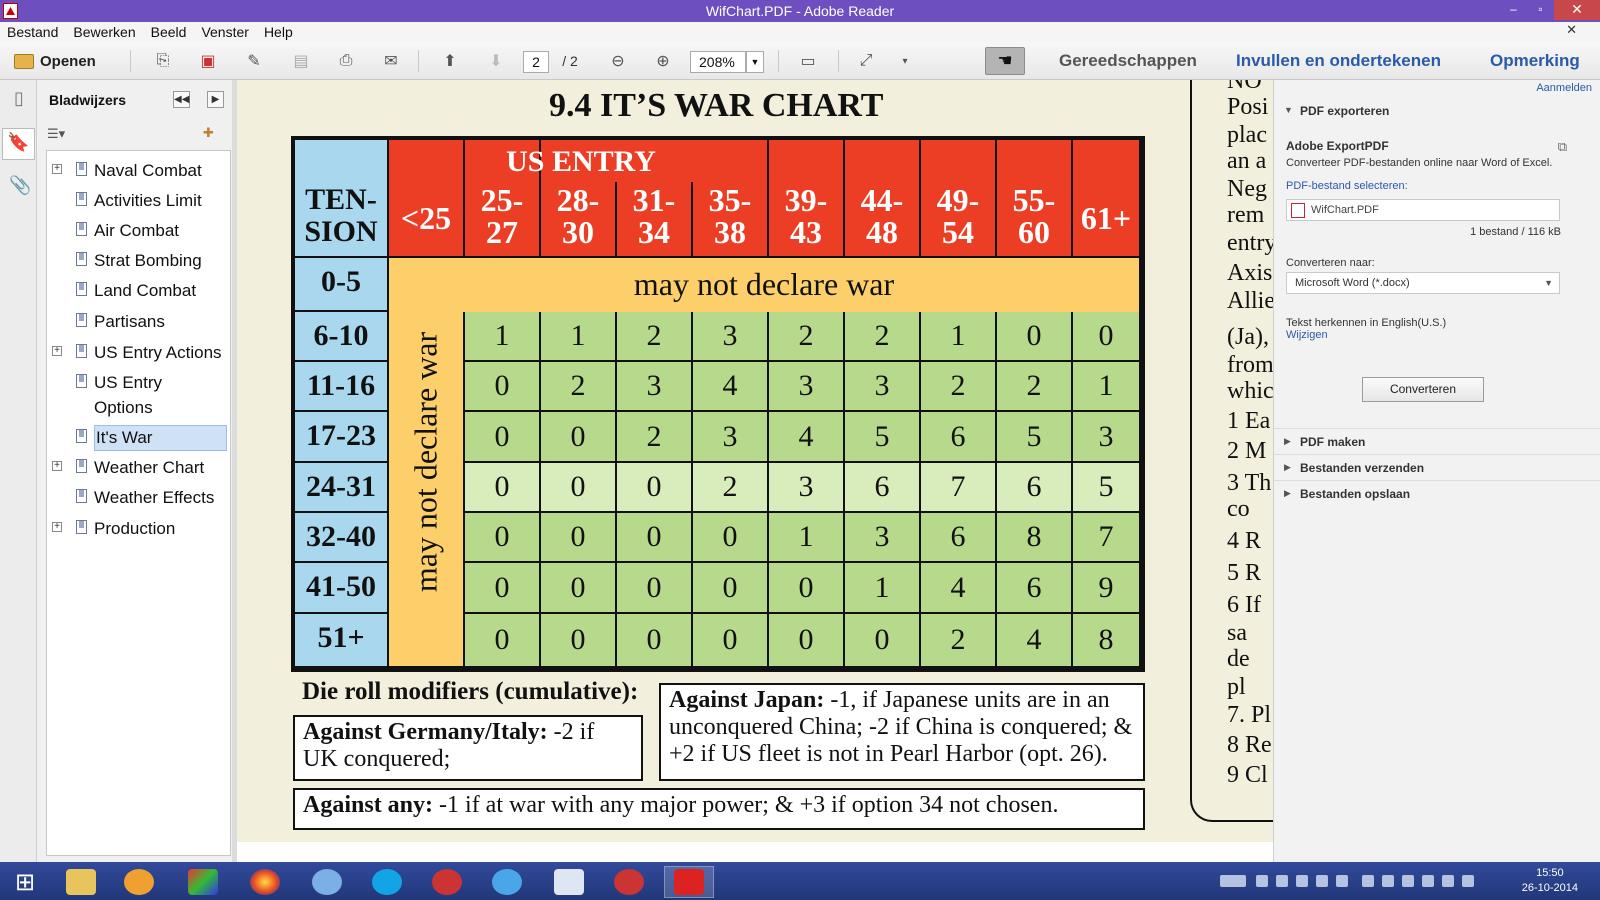 Image resolution: width=1600 pixels, height=900 pixels. I want to click on tension-label: TEN- SION, so click(341, 215).